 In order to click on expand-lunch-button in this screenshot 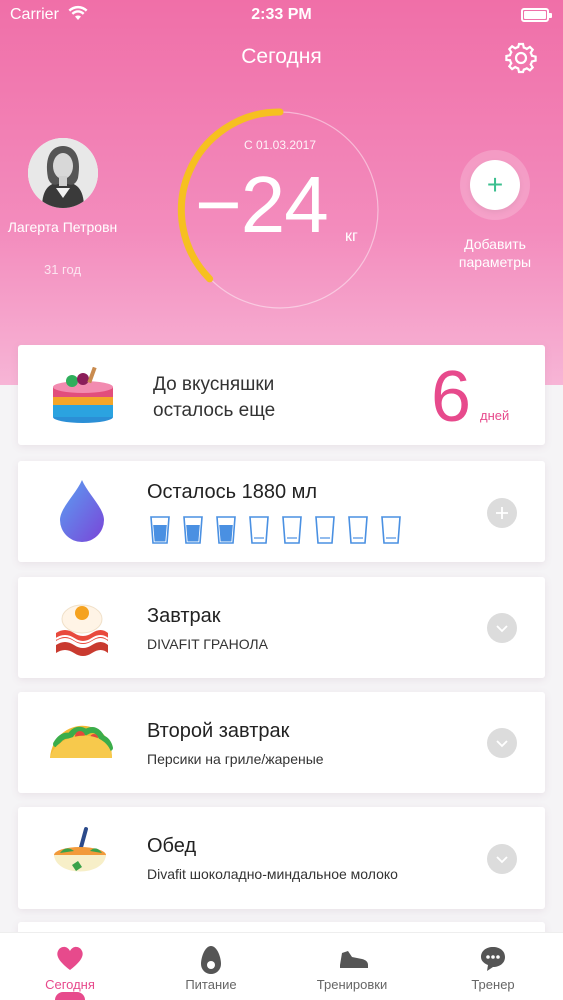, I will do `click(502, 859)`.